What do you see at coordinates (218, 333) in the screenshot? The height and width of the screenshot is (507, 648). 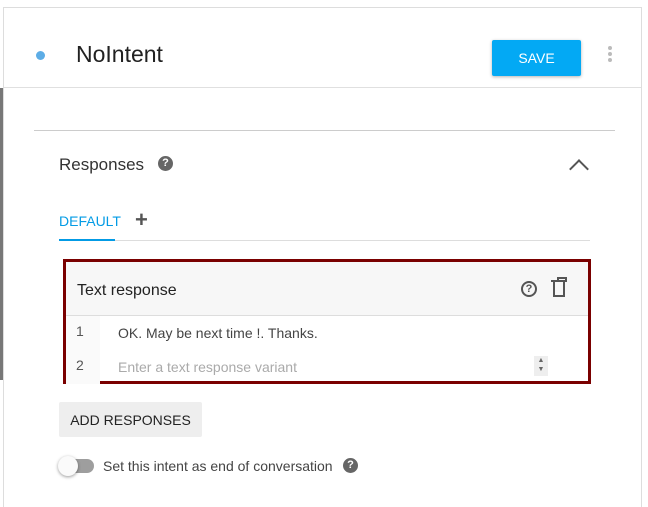 I see `response-text: OK. May be next time !. Thanks.` at bounding box center [218, 333].